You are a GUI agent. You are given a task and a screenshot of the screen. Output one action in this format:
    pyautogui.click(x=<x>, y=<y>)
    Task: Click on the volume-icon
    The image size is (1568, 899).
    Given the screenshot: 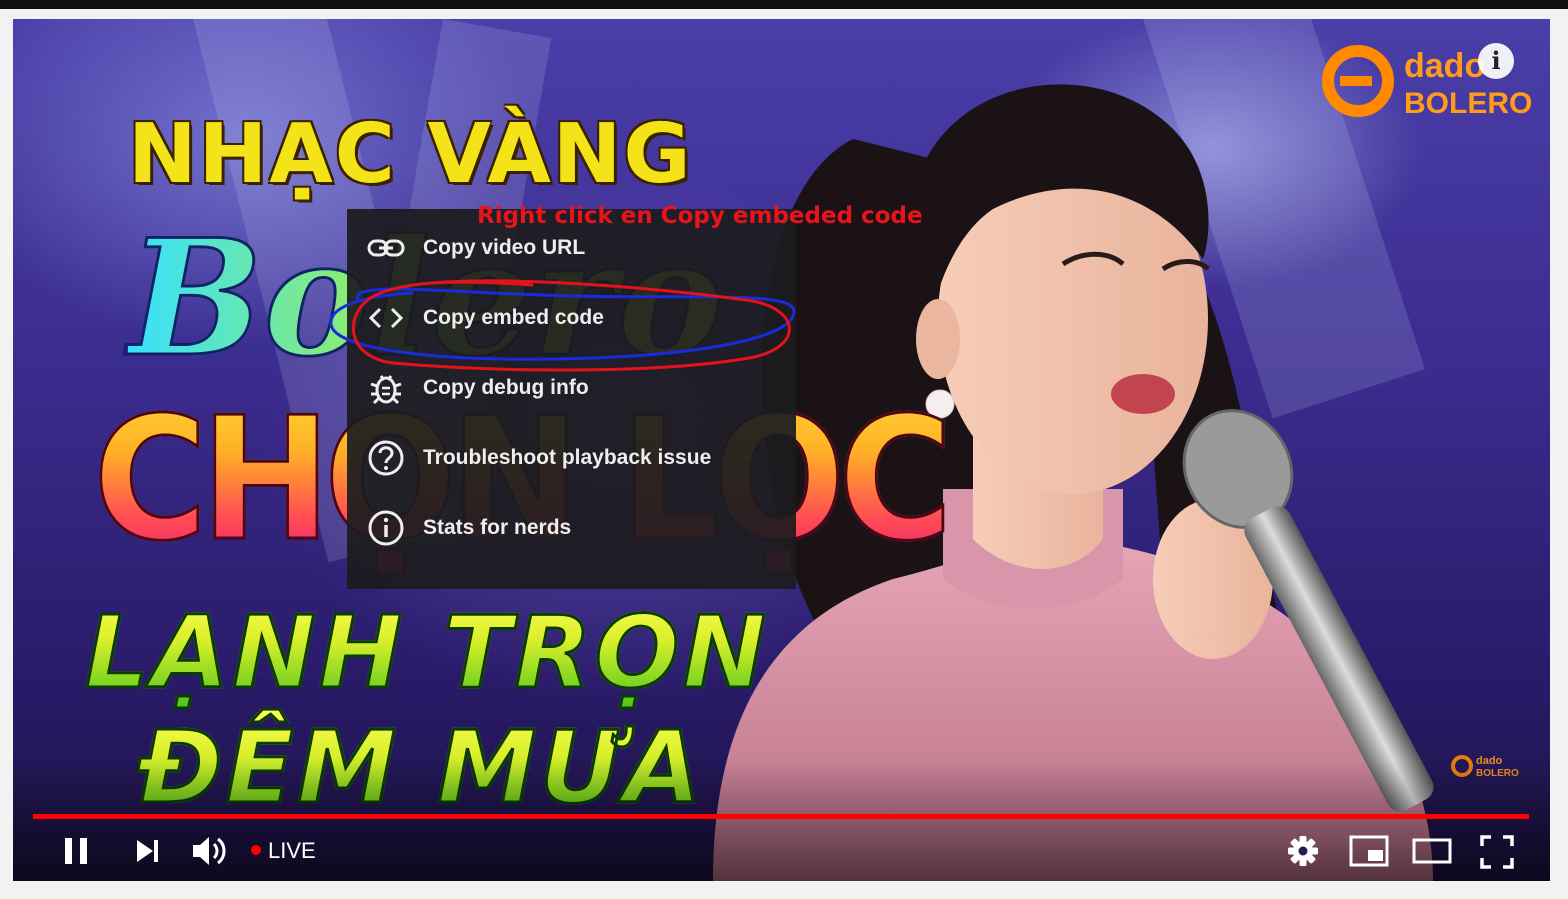 What is the action you would take?
    pyautogui.click(x=209, y=851)
    